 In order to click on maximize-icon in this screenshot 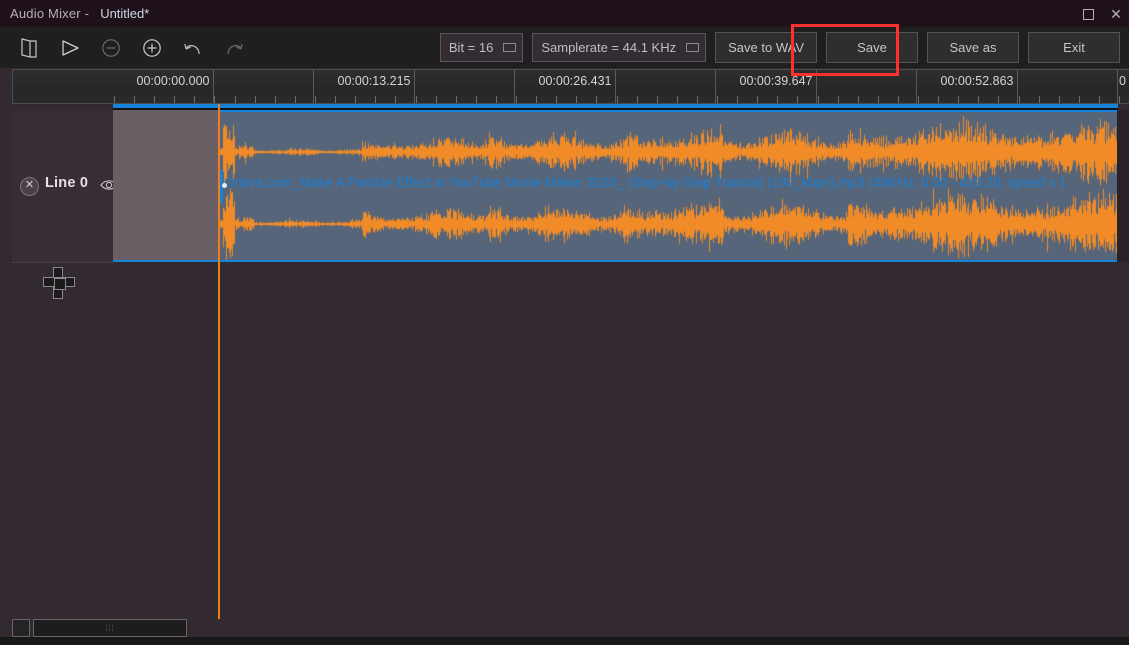, I will do `click(1088, 14)`.